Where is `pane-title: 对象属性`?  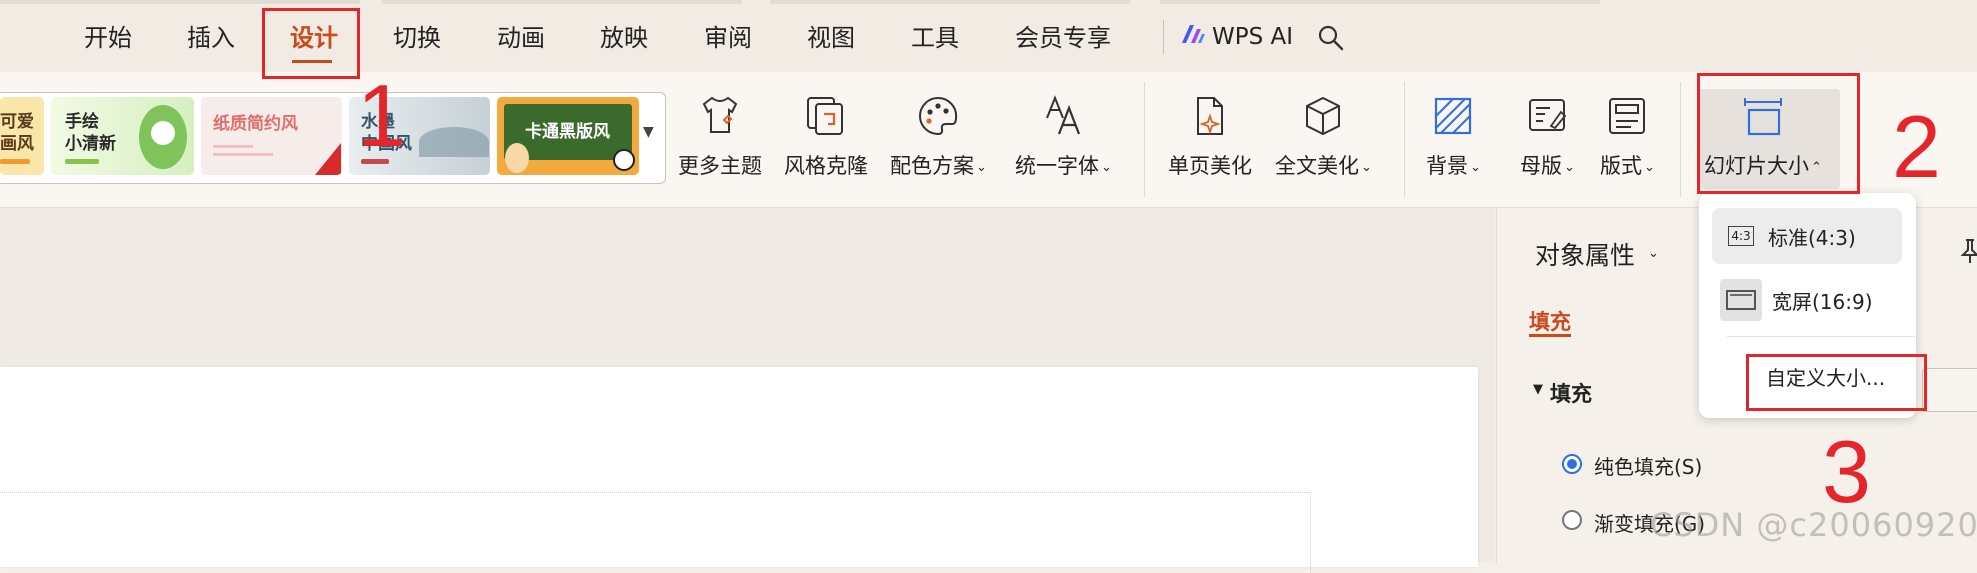 pane-title: 对象属性 is located at coordinates (1585, 254).